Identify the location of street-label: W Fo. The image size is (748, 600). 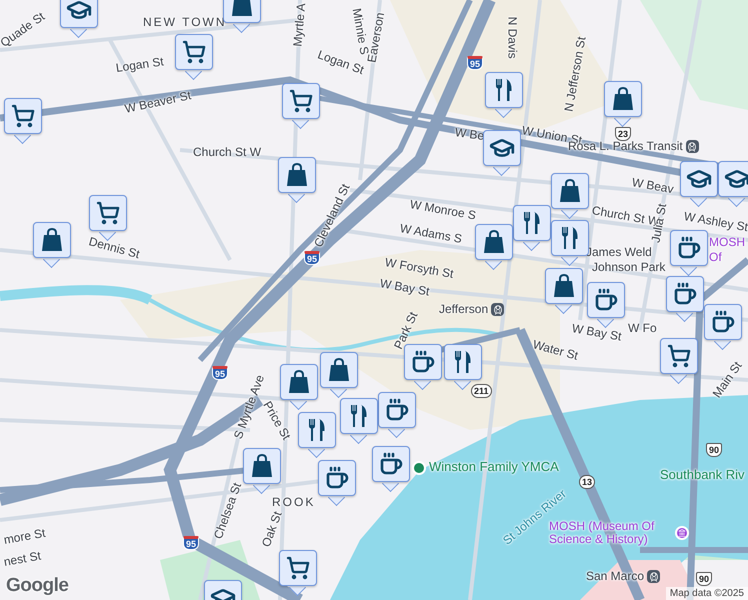
(642, 329).